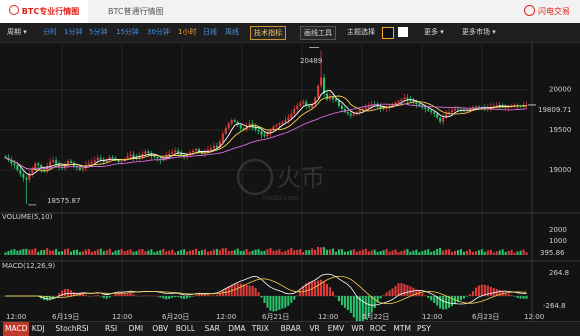 The height and width of the screenshot is (336, 580). What do you see at coordinates (65, 317) in the screenshot?
I see `time-tick: 6月19日` at bounding box center [65, 317].